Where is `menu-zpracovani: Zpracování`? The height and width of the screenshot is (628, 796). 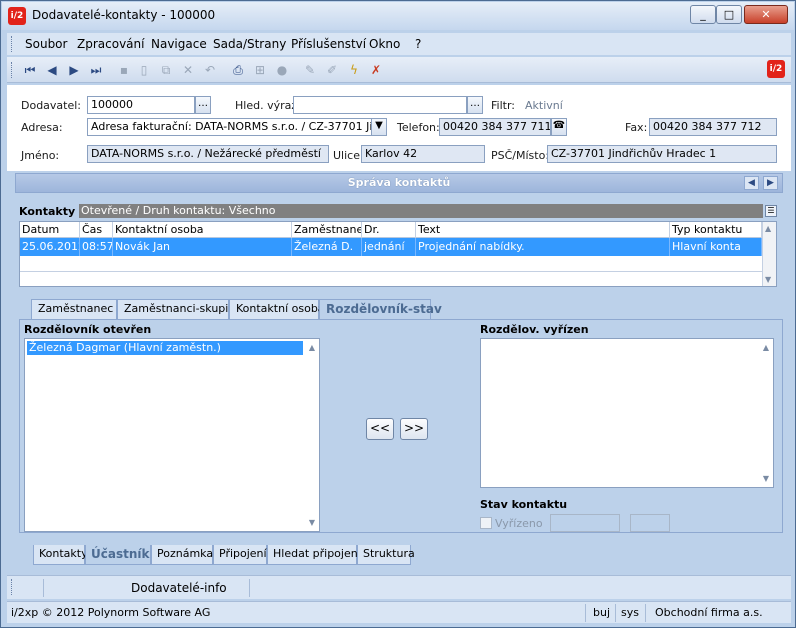
menu-zpracovani: Zpracování is located at coordinates (110, 44).